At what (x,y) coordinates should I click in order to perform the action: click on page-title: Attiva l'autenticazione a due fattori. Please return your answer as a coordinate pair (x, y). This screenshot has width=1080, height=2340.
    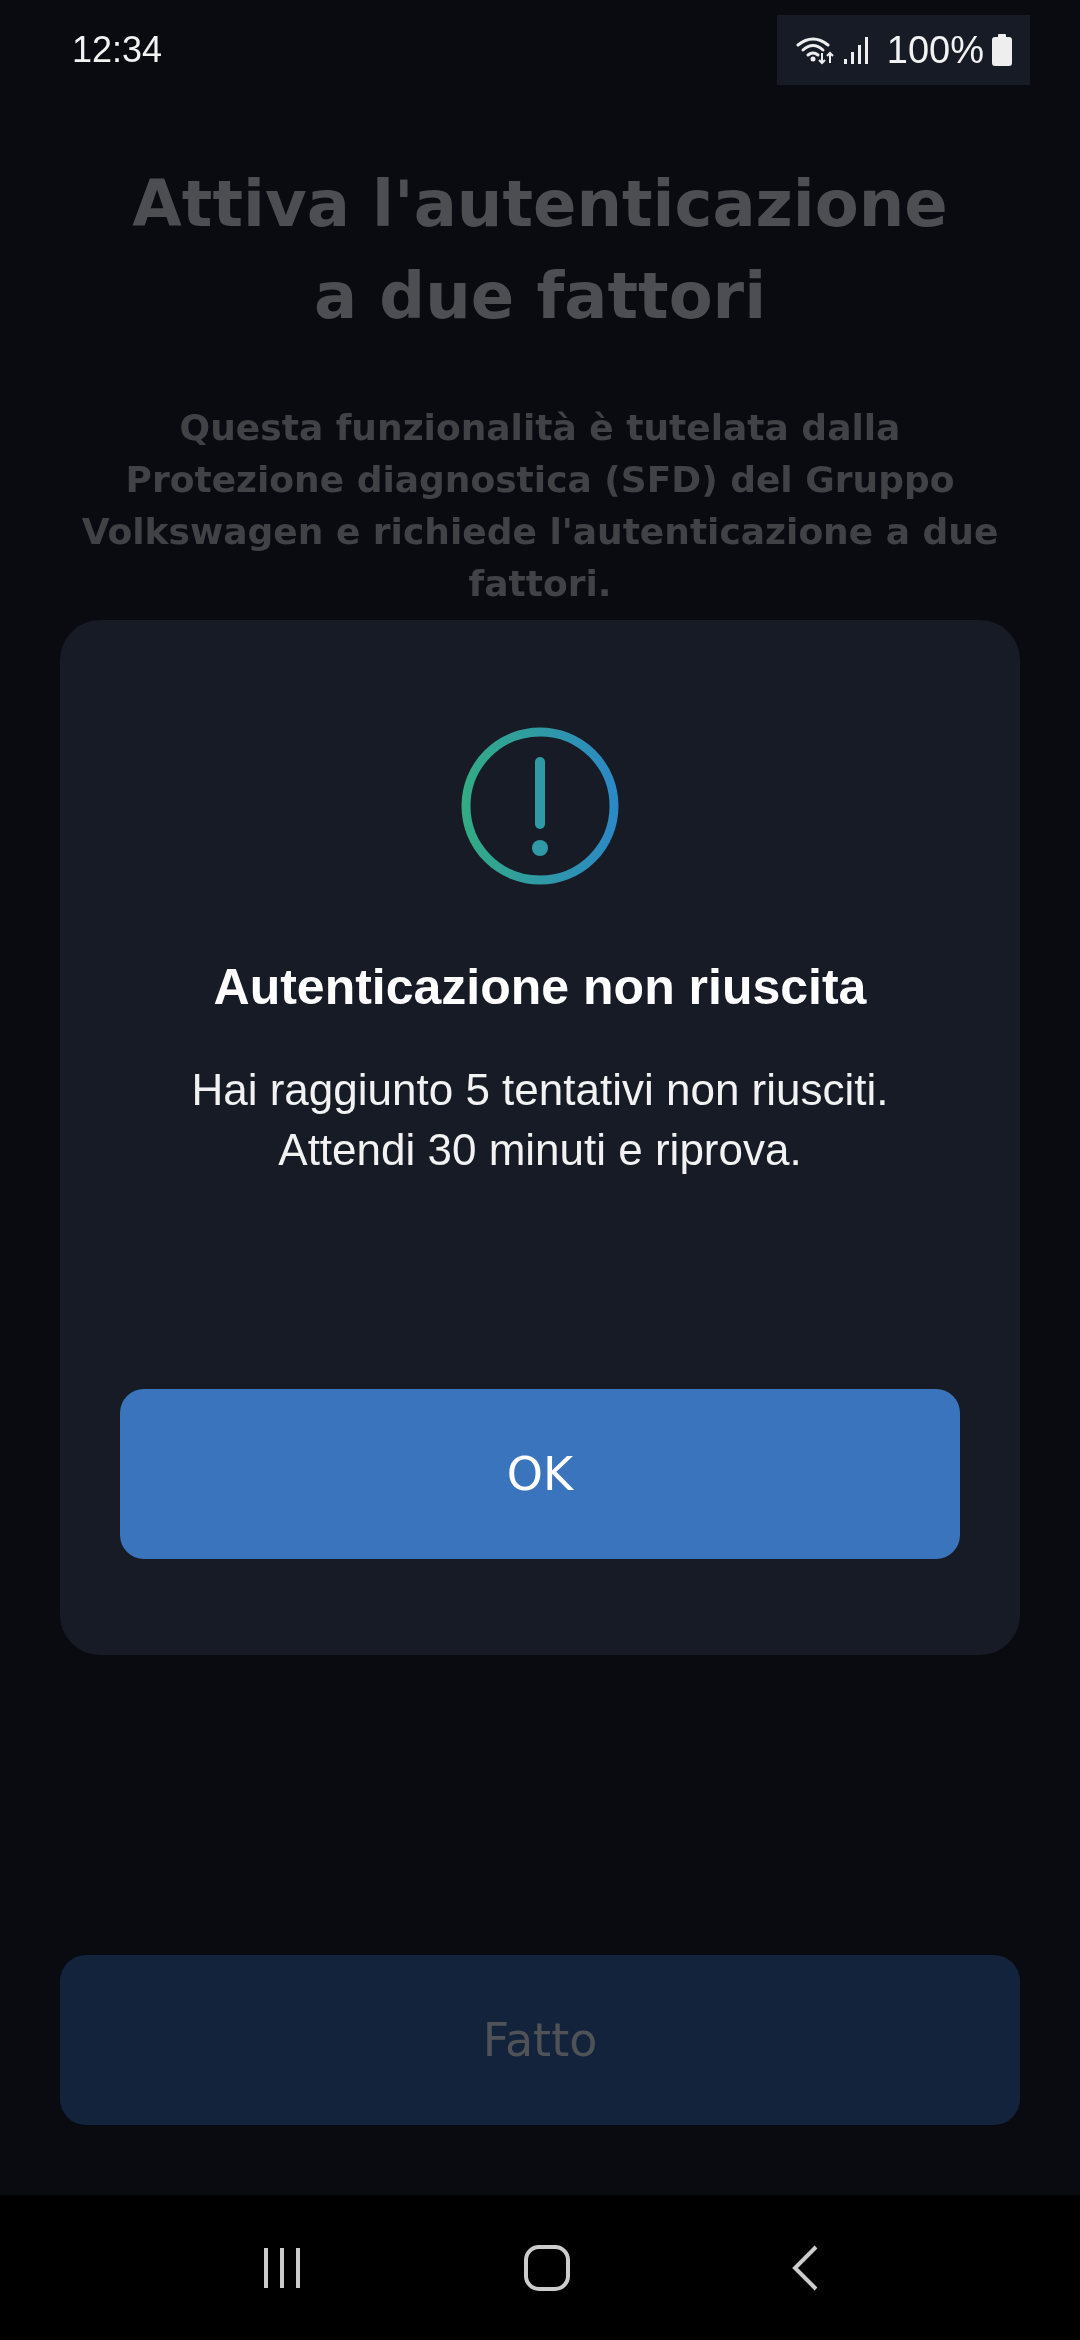
    Looking at the image, I should click on (540, 250).